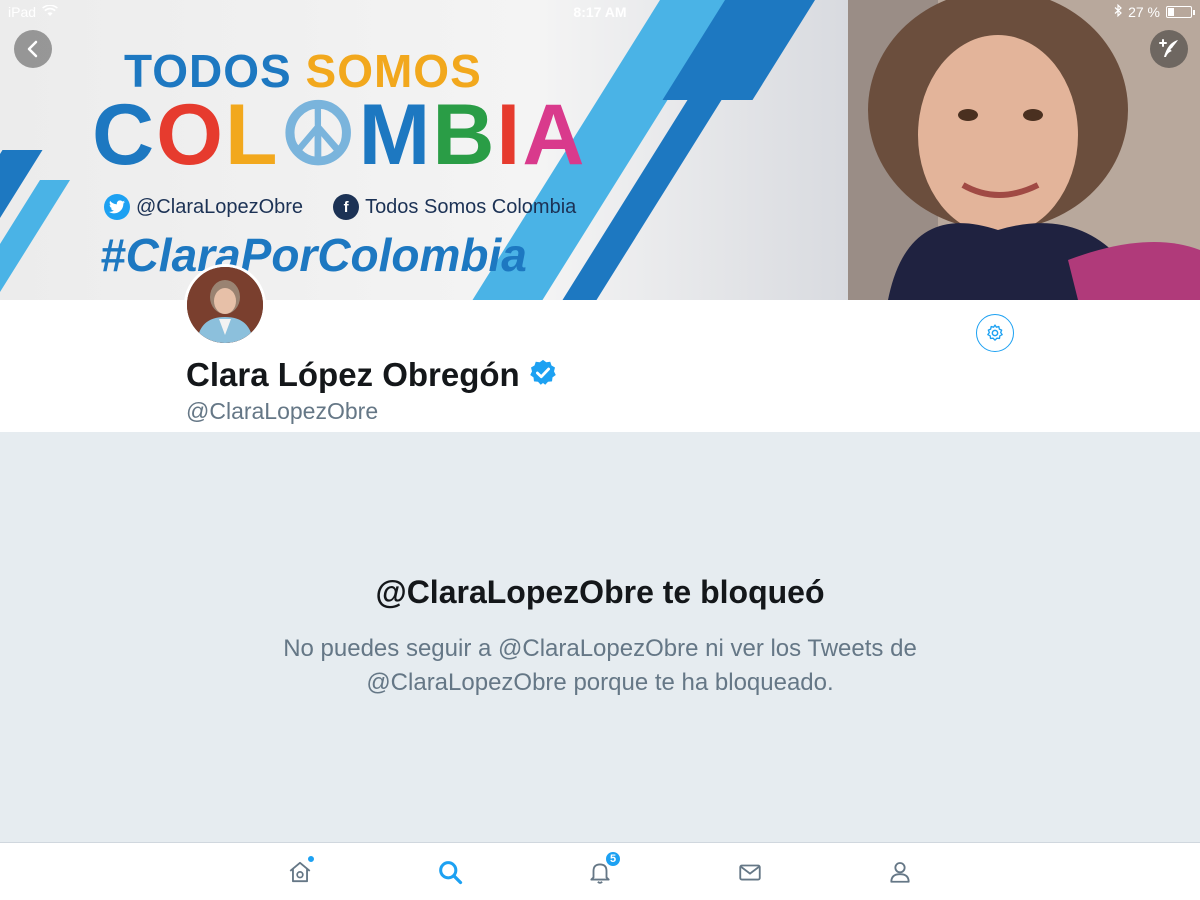 The height and width of the screenshot is (900, 1200). What do you see at coordinates (613, 859) in the screenshot?
I see `notifications-badge: 5` at bounding box center [613, 859].